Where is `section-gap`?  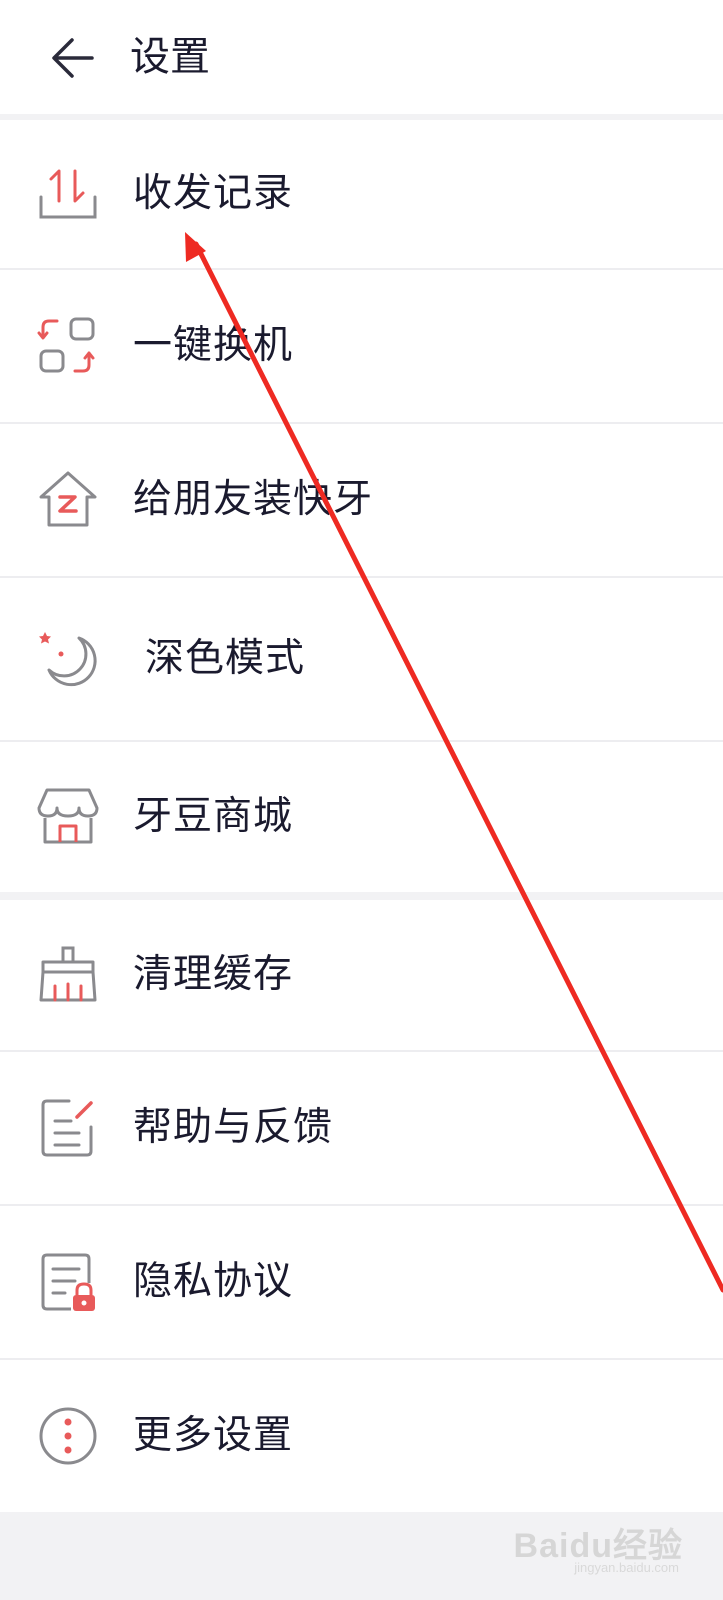 section-gap is located at coordinates (361, 896).